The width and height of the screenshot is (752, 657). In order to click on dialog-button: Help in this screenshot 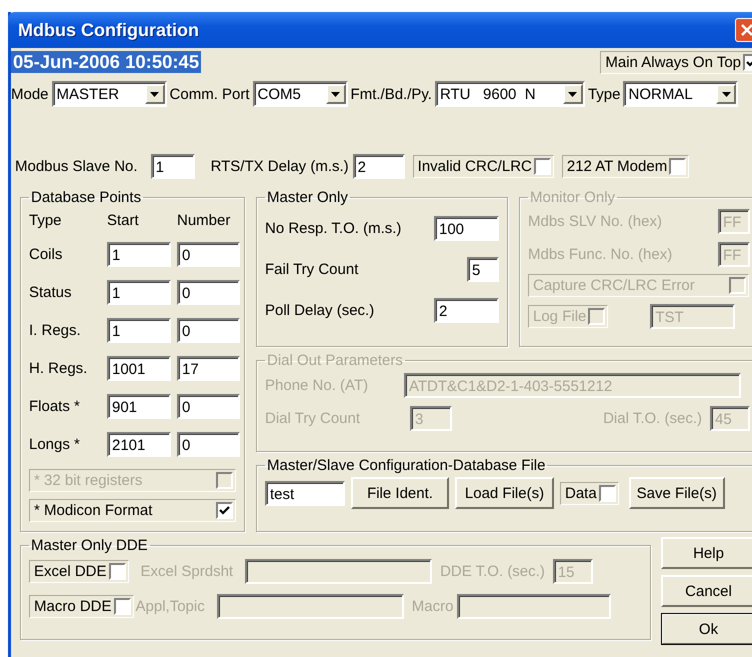, I will do `click(706, 553)`.